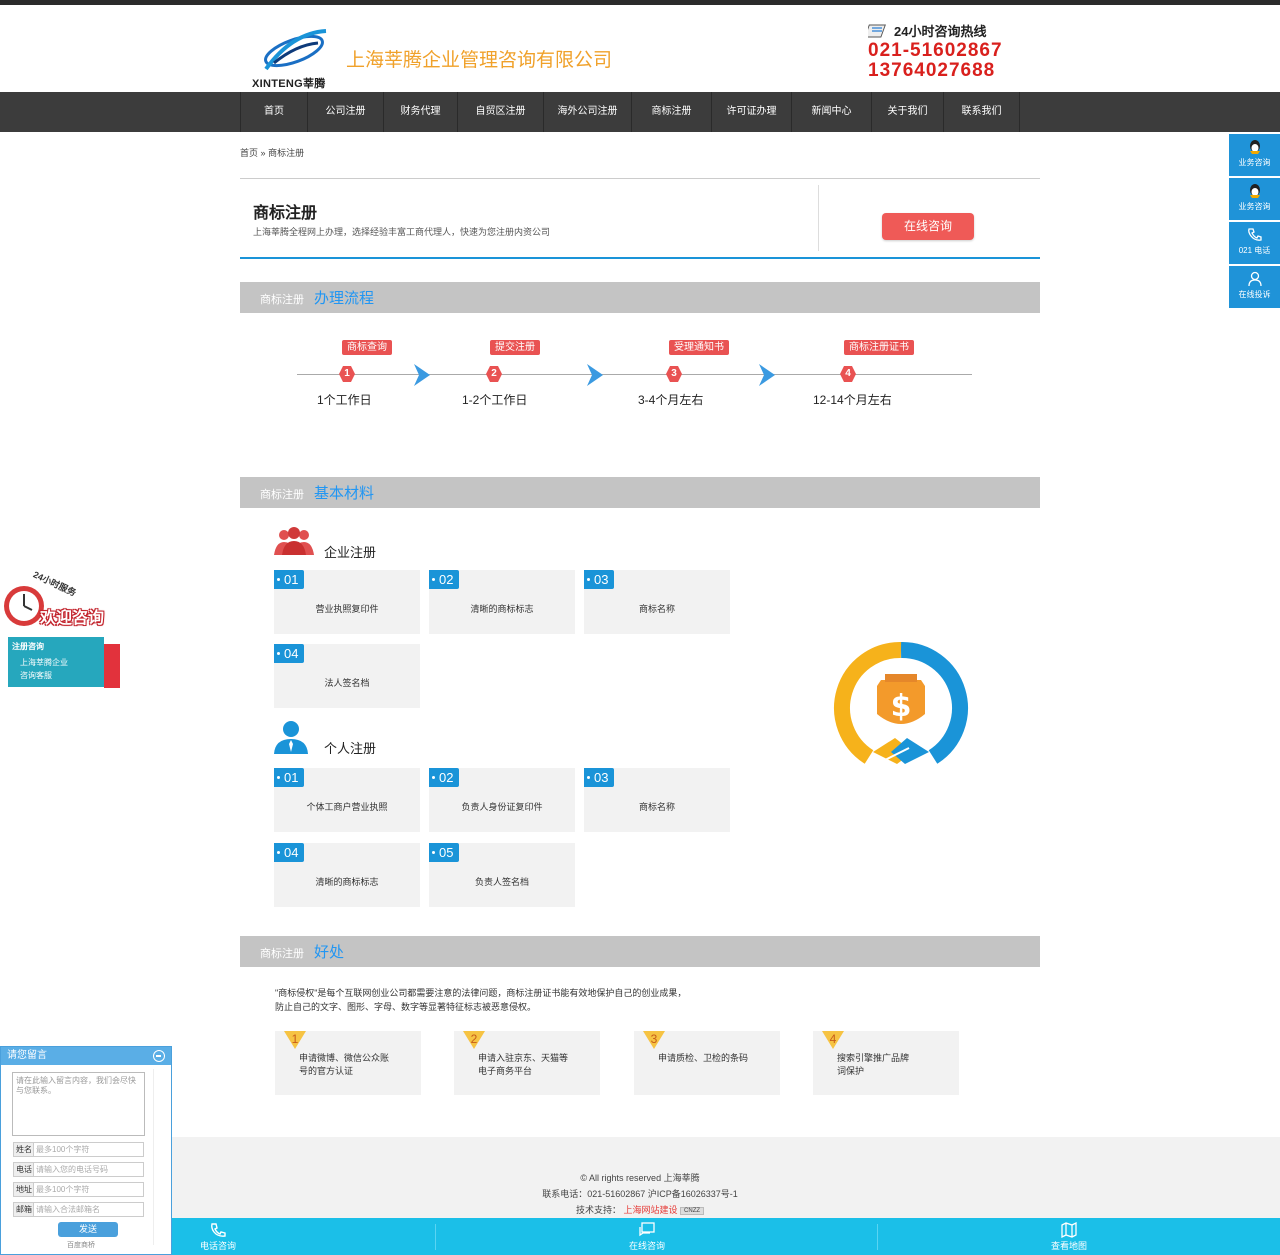 The height and width of the screenshot is (1255, 1280). What do you see at coordinates (647, 1237) in the screenshot?
I see `online-consult-bottom-button: 在线咨询` at bounding box center [647, 1237].